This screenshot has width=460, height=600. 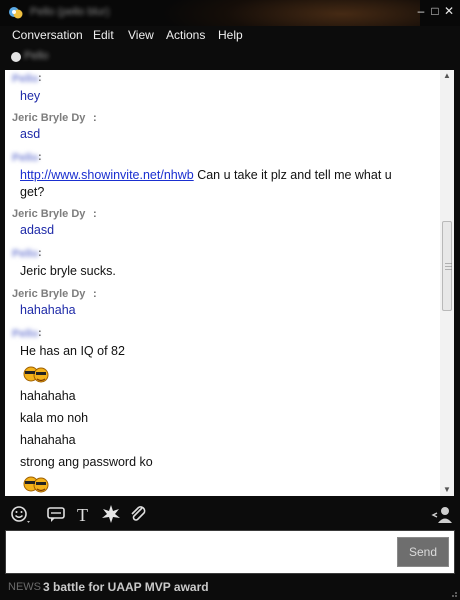 I want to click on resize-grip-icon, so click(x=453, y=593).